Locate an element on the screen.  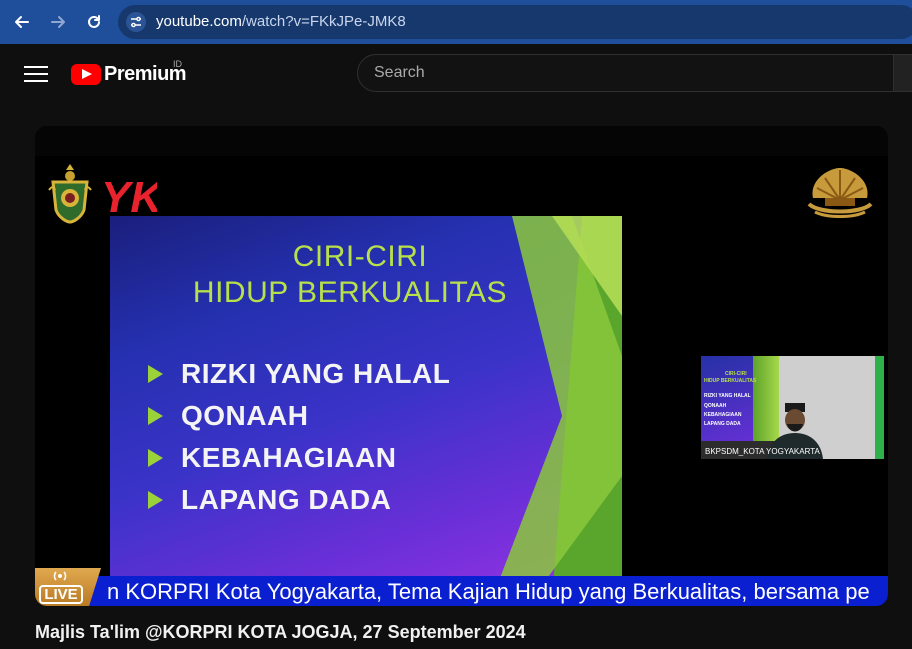
url-path: /watch?v=FKkJPe-JMK8 is located at coordinates (323, 21).